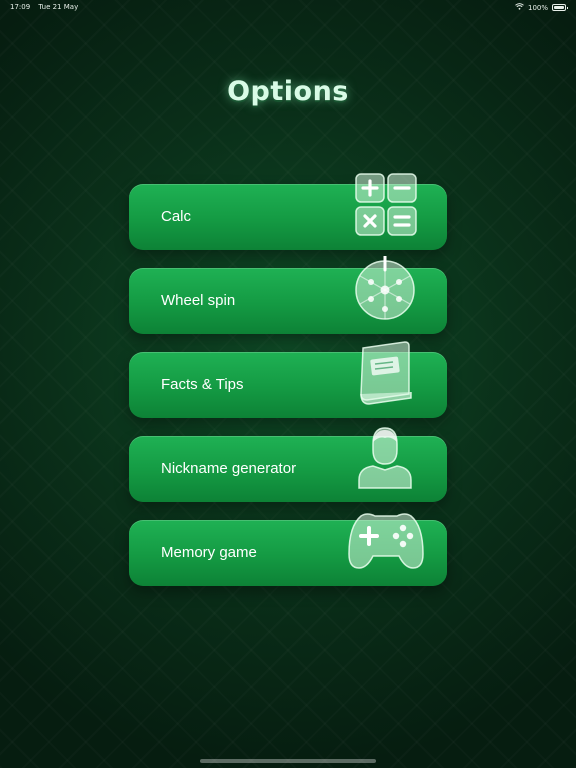  I want to click on menu-item-label: Calc, so click(176, 216).